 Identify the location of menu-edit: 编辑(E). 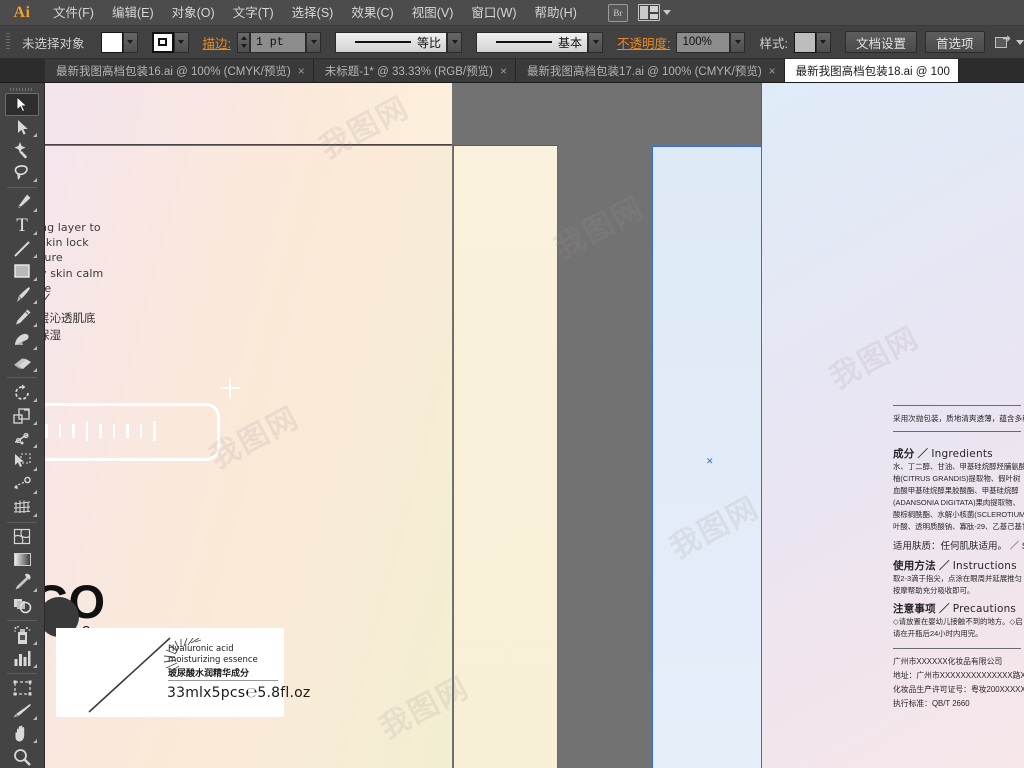
(133, 13).